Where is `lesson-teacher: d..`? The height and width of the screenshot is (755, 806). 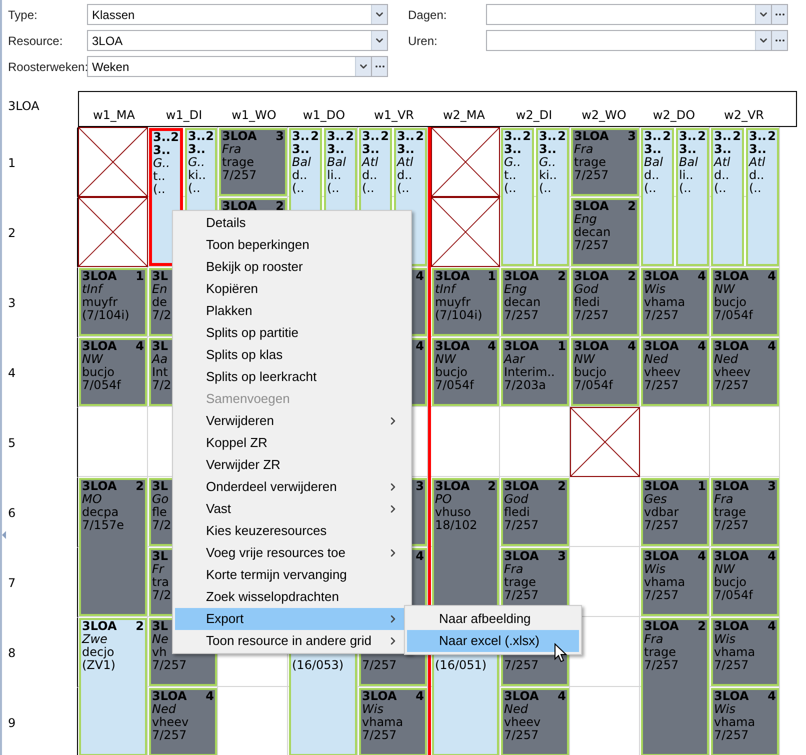
lesson-teacher: d.. is located at coordinates (757, 175).